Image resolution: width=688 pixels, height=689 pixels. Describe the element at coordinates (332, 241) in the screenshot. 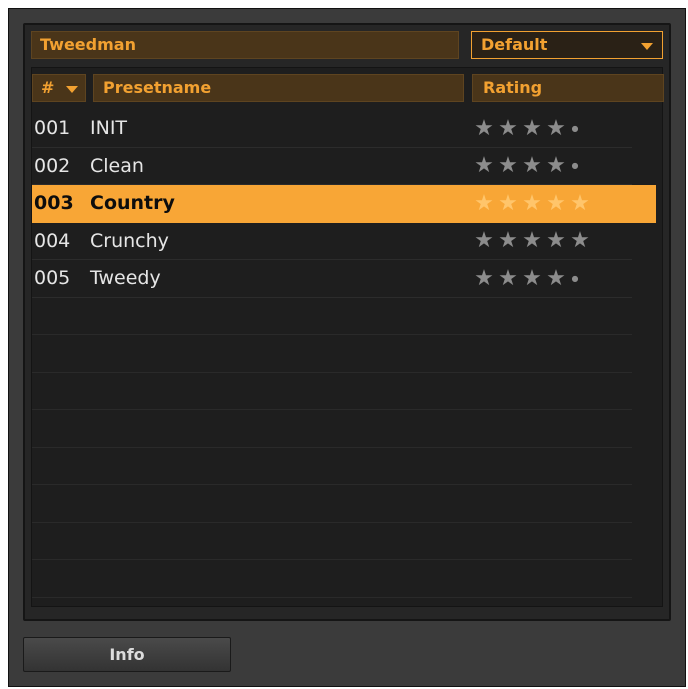

I see `preset-row: 004 Crunchy ★ ★ ★ ★ ★` at that location.